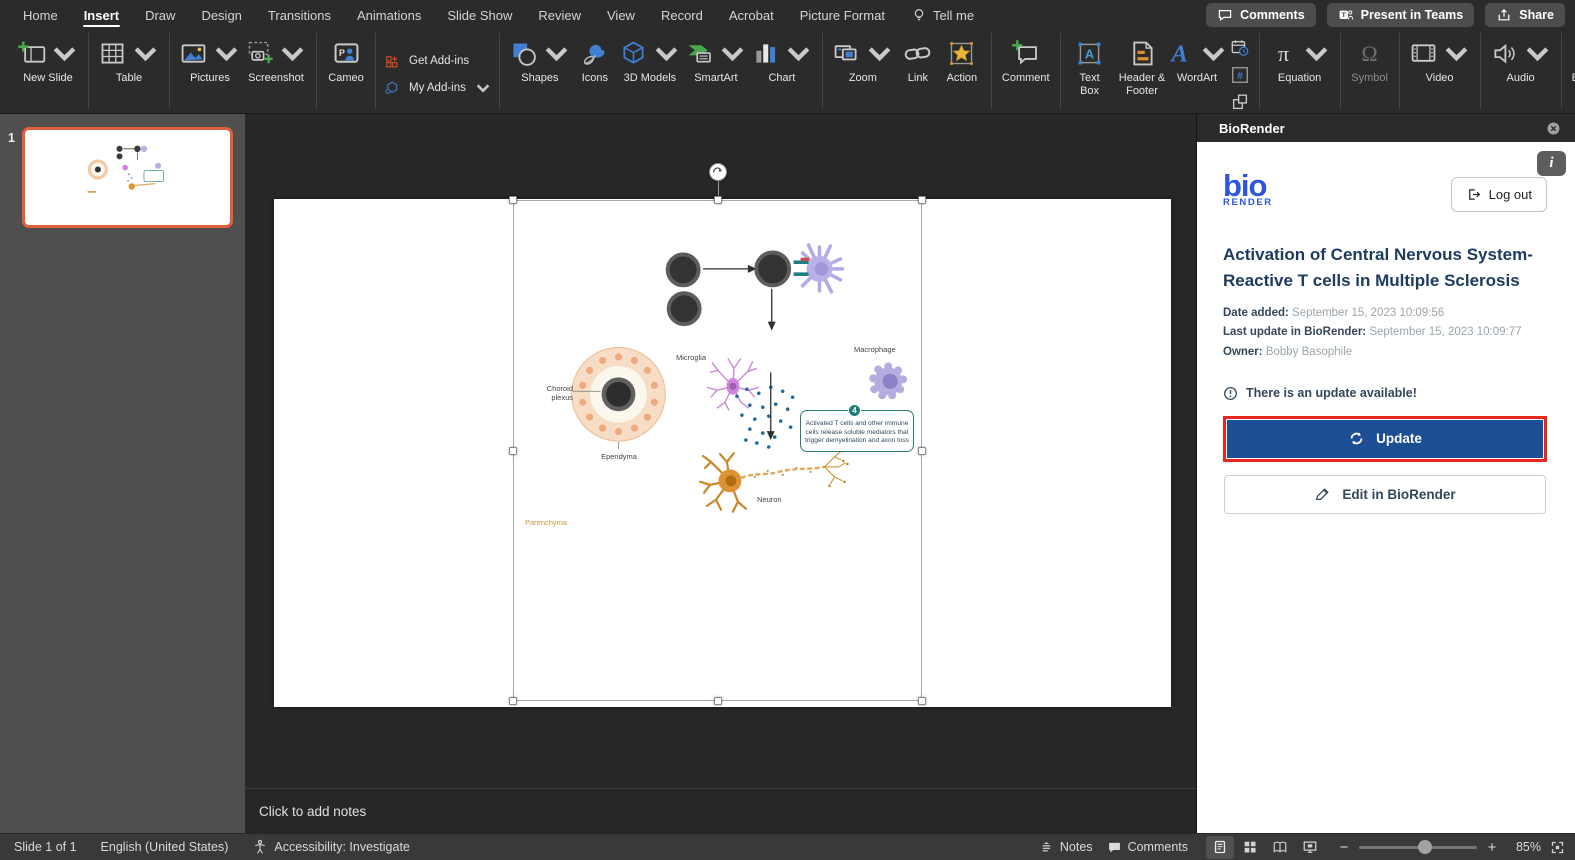 The height and width of the screenshot is (860, 1575). What do you see at coordinates (1142, 66) in the screenshot?
I see `ribbon-button-header-footer: Header & Footer` at bounding box center [1142, 66].